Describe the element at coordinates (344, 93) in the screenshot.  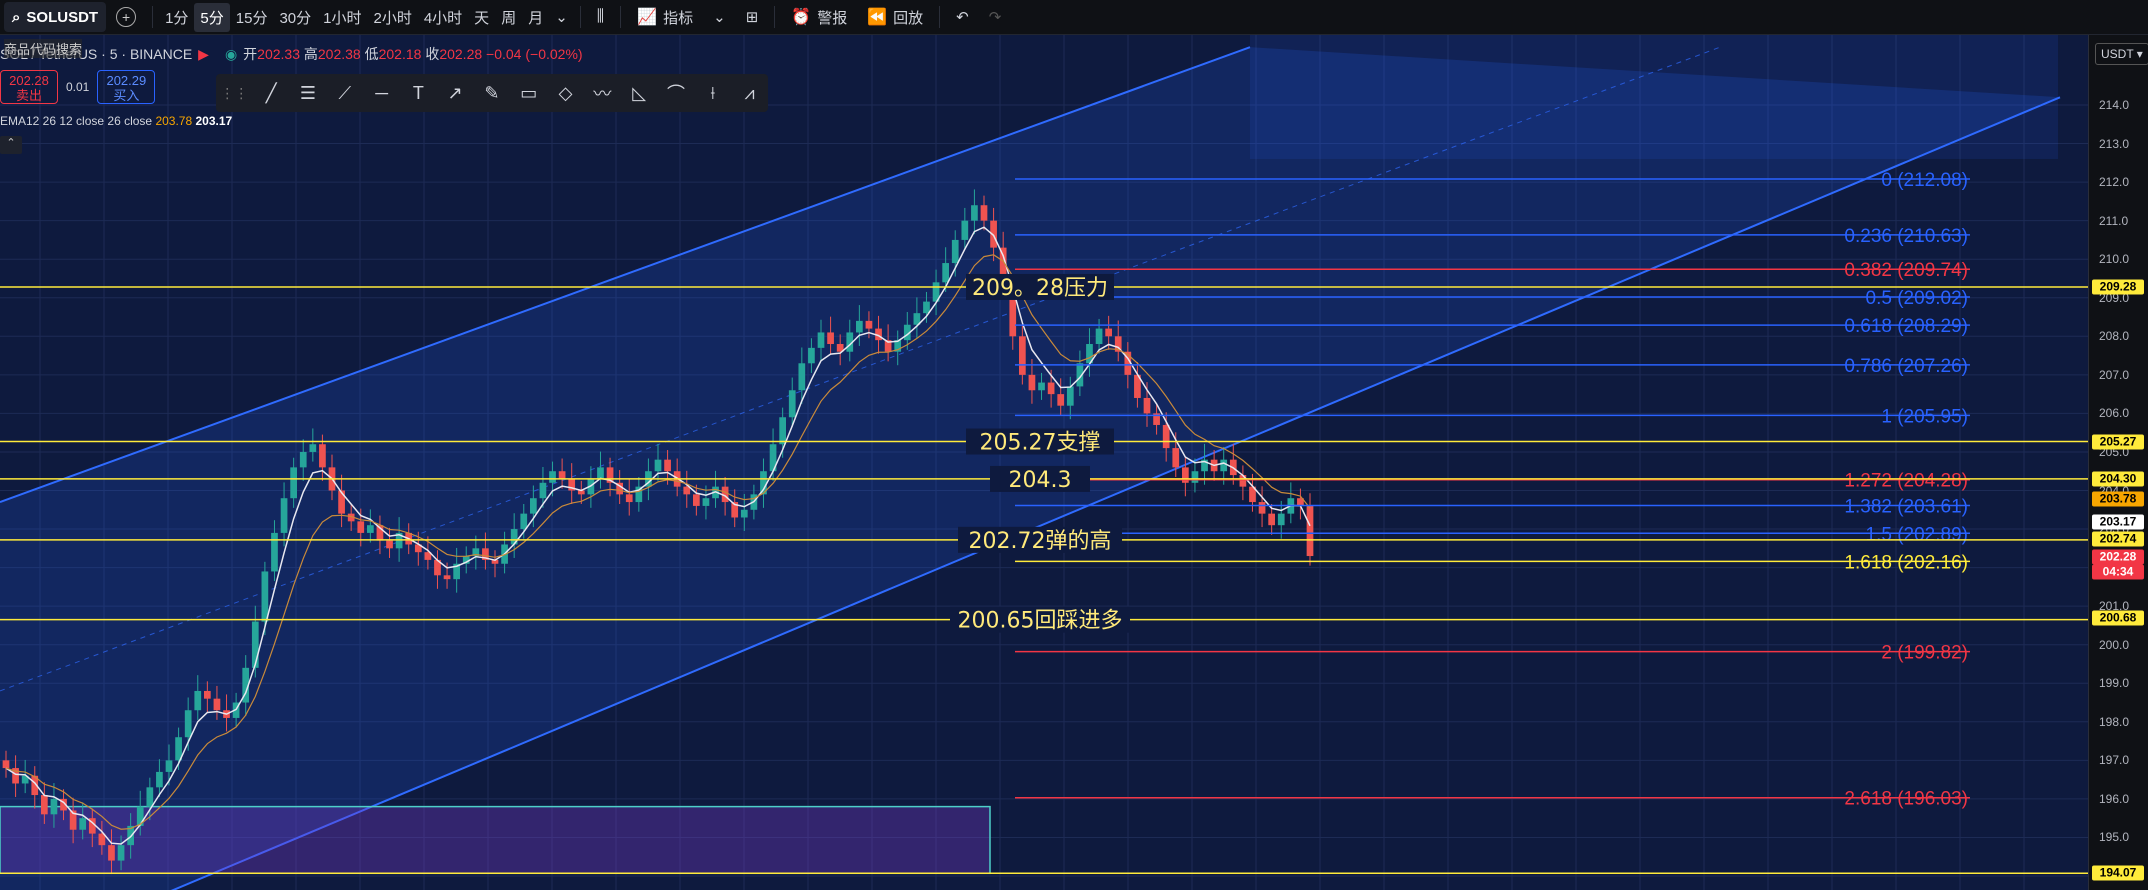
I see `ray-icon: ⟋` at that location.